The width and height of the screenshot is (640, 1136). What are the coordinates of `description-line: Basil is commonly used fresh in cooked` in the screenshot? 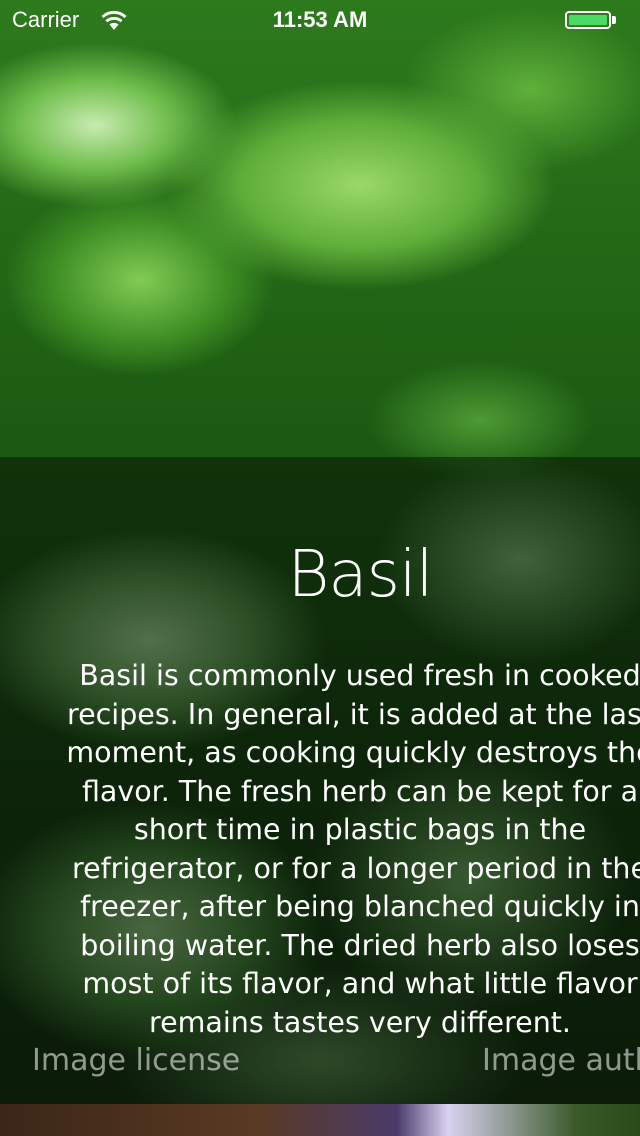 It's located at (359, 675).